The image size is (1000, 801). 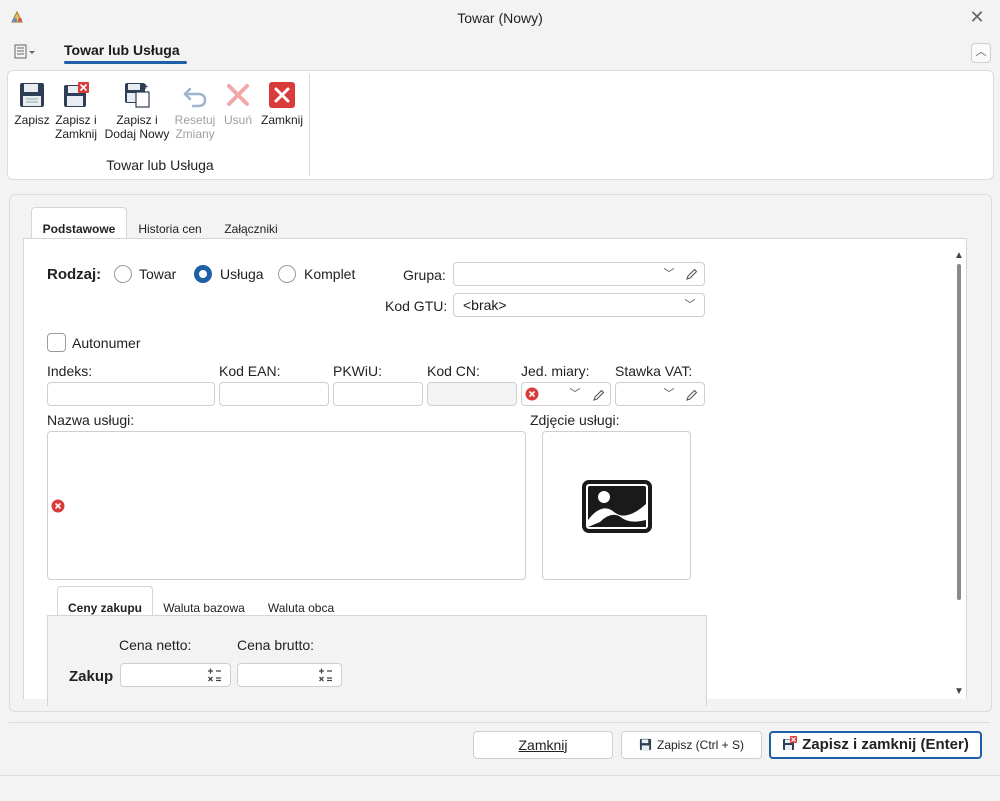 I want to click on pkwiu-label: PKWiU:, so click(x=357, y=371).